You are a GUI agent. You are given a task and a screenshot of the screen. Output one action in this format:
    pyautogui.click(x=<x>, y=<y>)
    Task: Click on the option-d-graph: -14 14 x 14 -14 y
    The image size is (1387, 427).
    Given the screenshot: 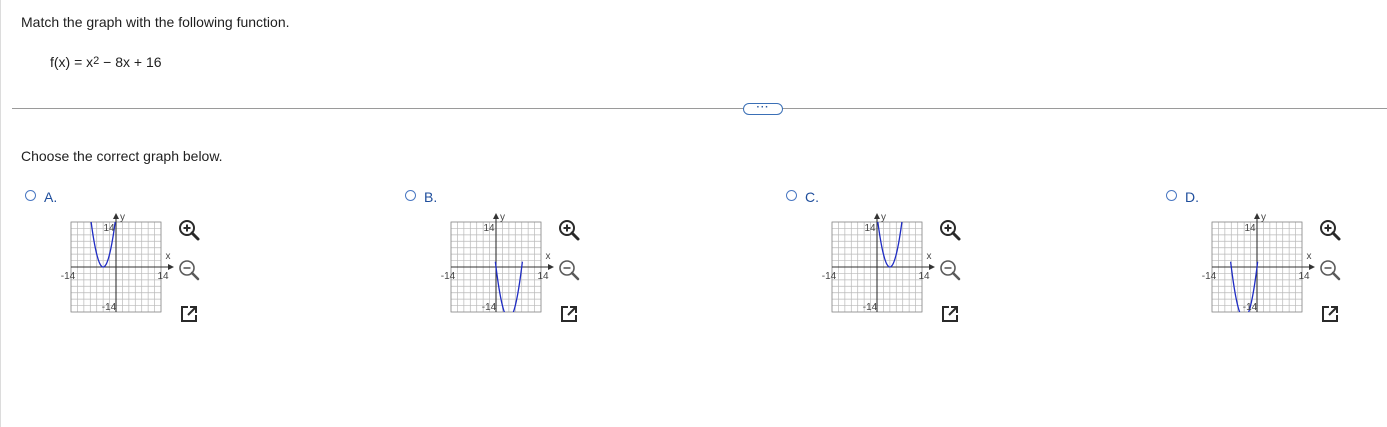 What is the action you would take?
    pyautogui.click(x=1258, y=263)
    